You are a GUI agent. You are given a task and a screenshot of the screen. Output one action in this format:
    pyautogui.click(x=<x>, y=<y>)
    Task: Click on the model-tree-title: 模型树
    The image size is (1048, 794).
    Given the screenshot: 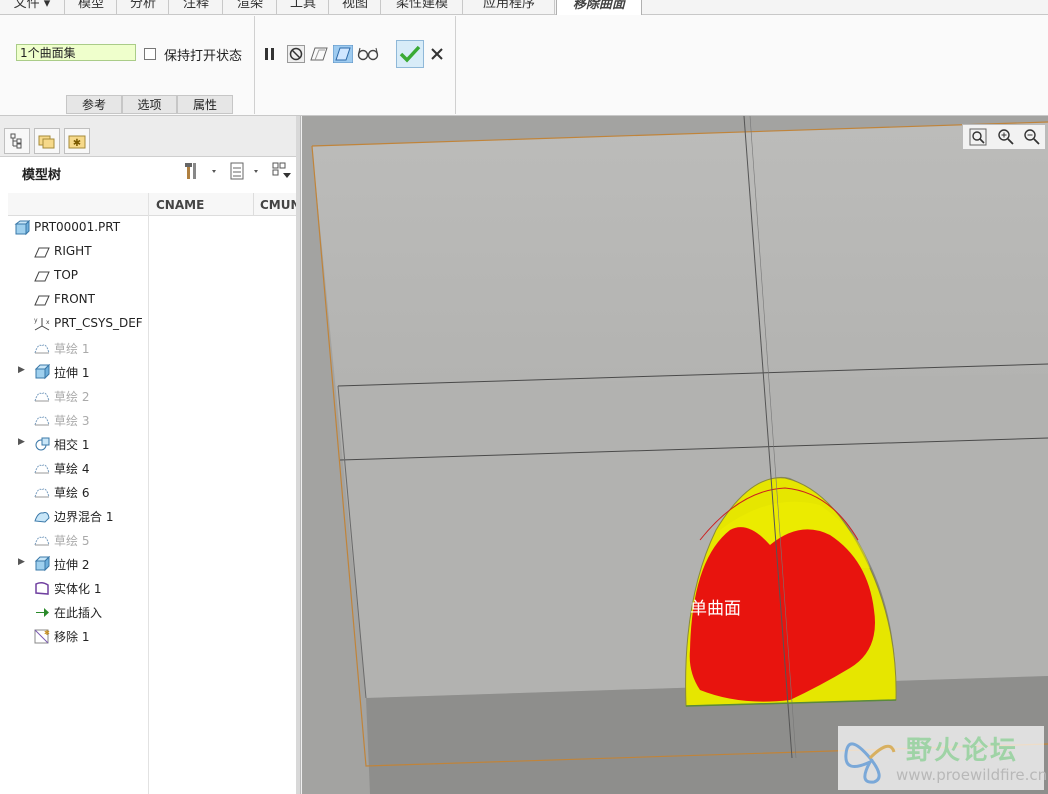 What is the action you would take?
    pyautogui.click(x=42, y=175)
    